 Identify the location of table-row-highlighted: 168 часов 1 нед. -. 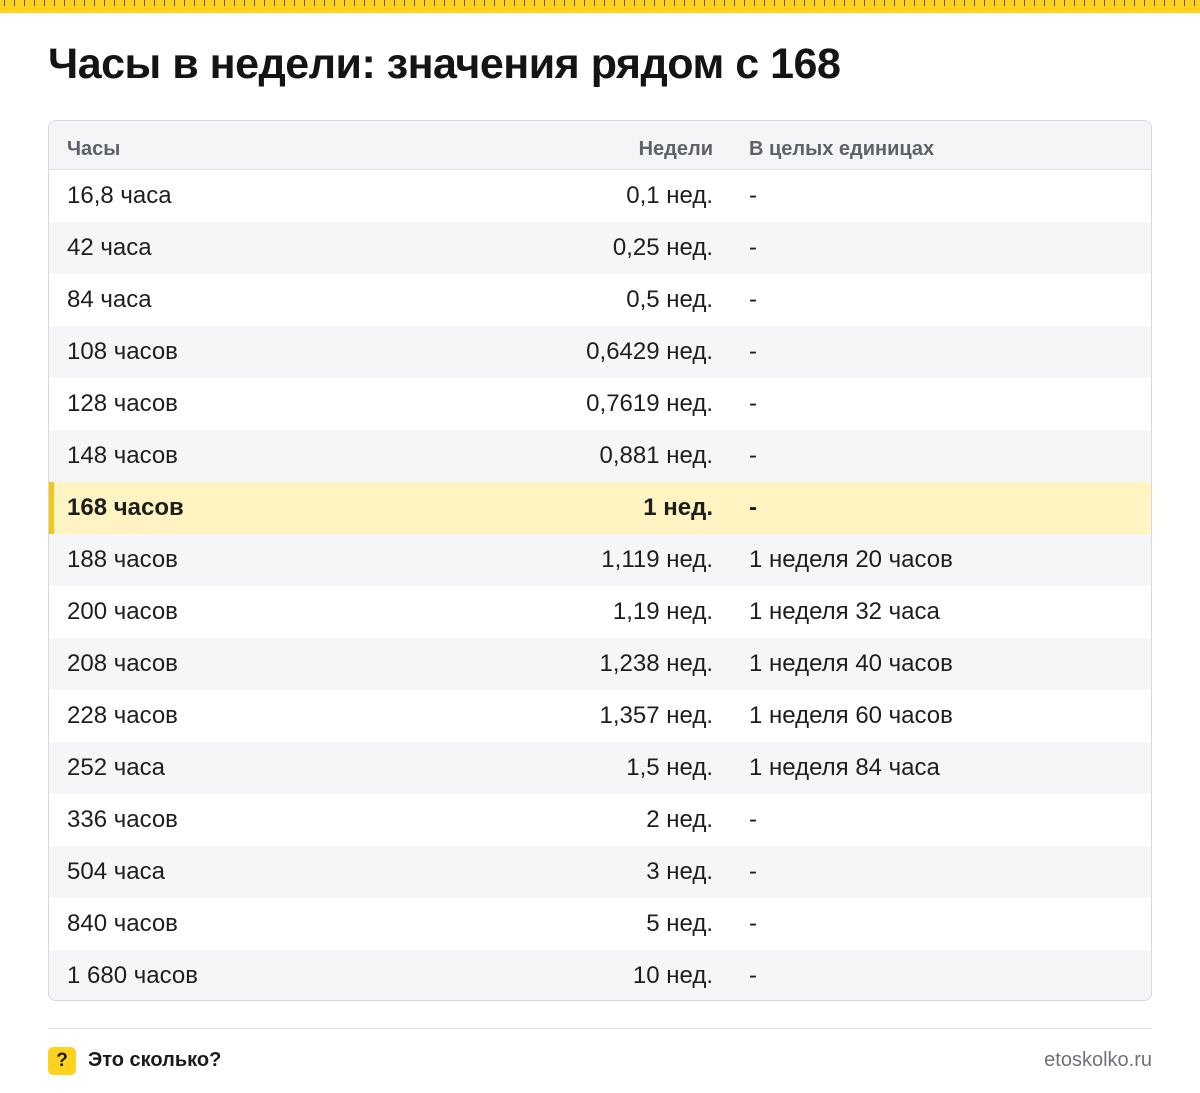
(600, 508).